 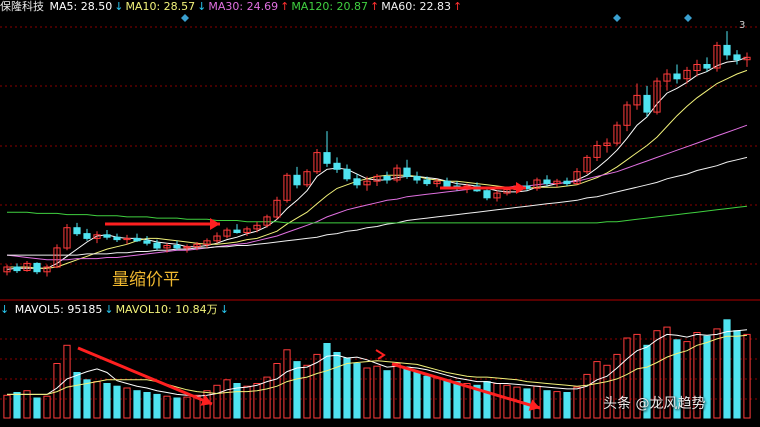 I want to click on vol-legend-item: MAVOL10: 10.84万, so click(x=166, y=309).